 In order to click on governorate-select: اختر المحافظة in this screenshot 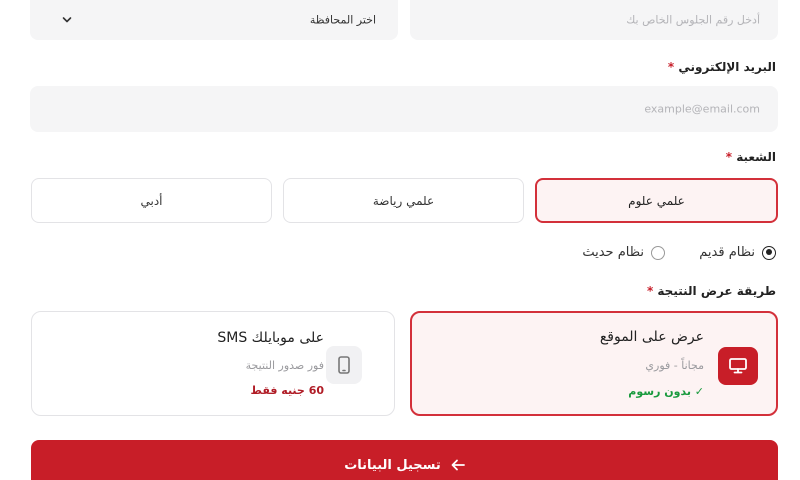, I will do `click(214, 20)`.